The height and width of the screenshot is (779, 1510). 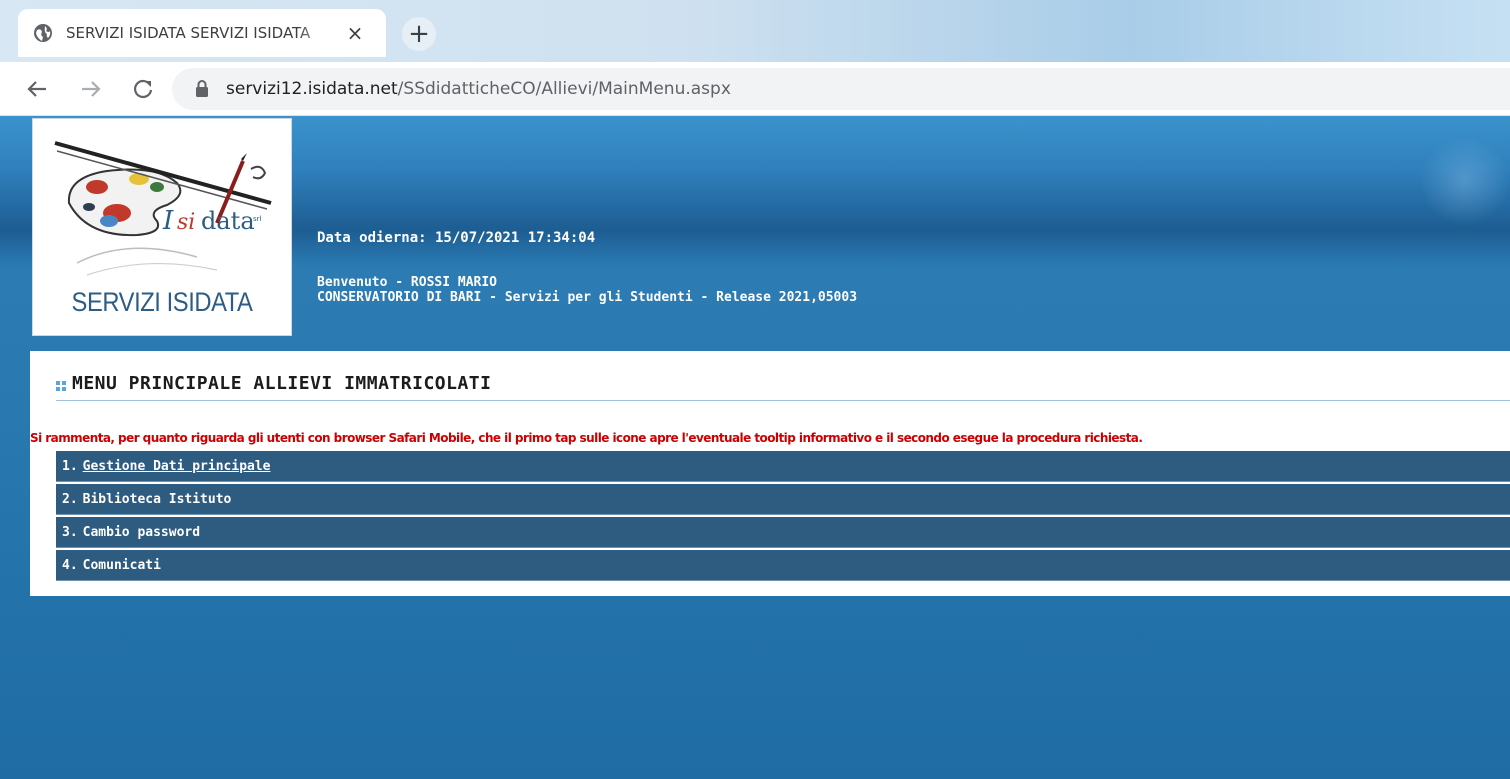 What do you see at coordinates (355, 33) in the screenshot?
I see `close-icon: ×` at bounding box center [355, 33].